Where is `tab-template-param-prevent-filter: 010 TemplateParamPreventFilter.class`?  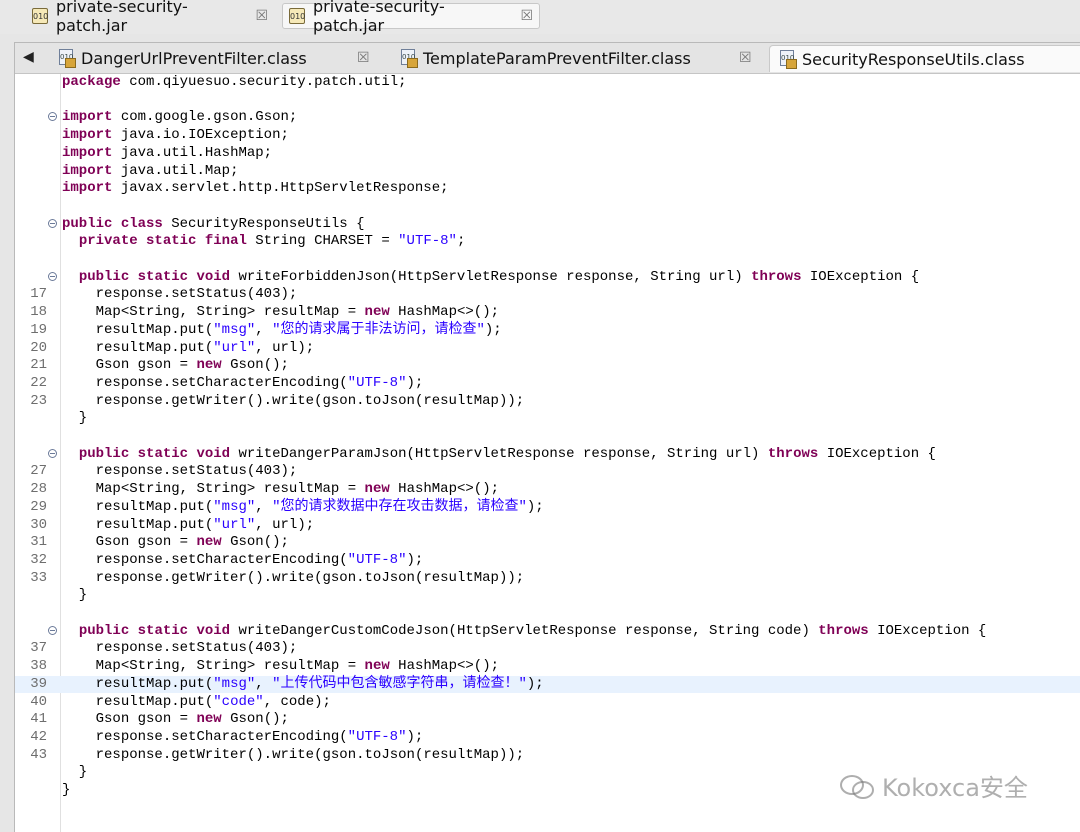 tab-template-param-prevent-filter: 010 TemplateParamPreventFilter.class is located at coordinates (546, 58).